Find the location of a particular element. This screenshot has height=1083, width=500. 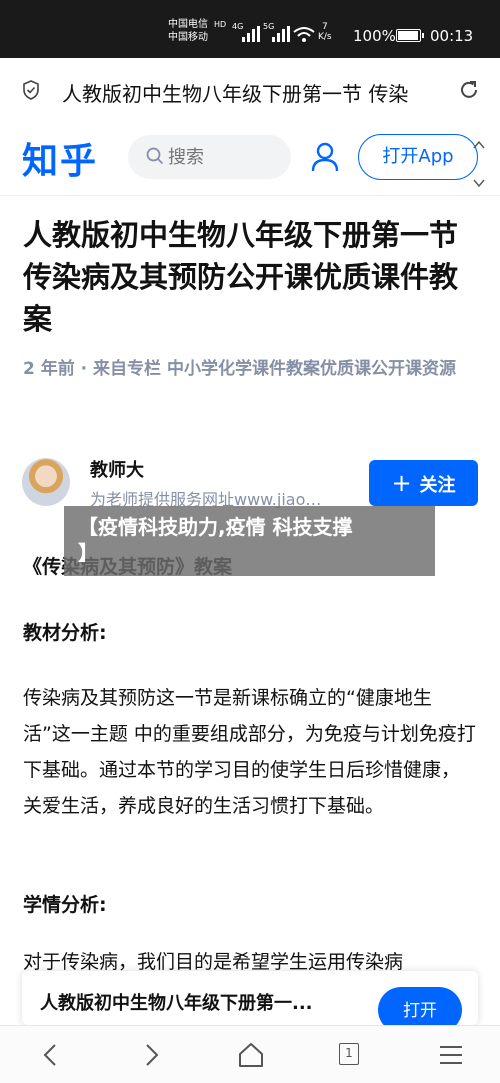

follow-label: 关注 is located at coordinates (437, 485).